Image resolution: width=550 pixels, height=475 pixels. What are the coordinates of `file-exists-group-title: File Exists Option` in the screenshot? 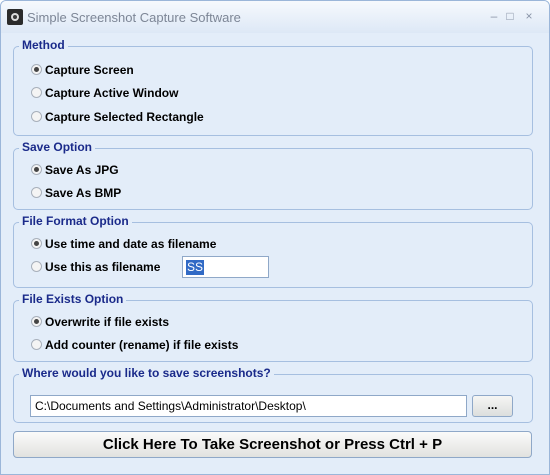 It's located at (73, 299).